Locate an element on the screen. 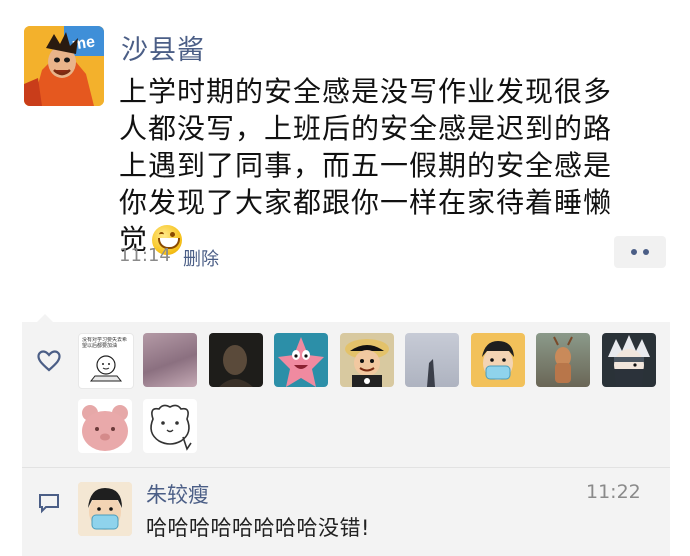 Image resolution: width=690 pixels, height=556 pixels. likes-divider is located at coordinates (346, 467).